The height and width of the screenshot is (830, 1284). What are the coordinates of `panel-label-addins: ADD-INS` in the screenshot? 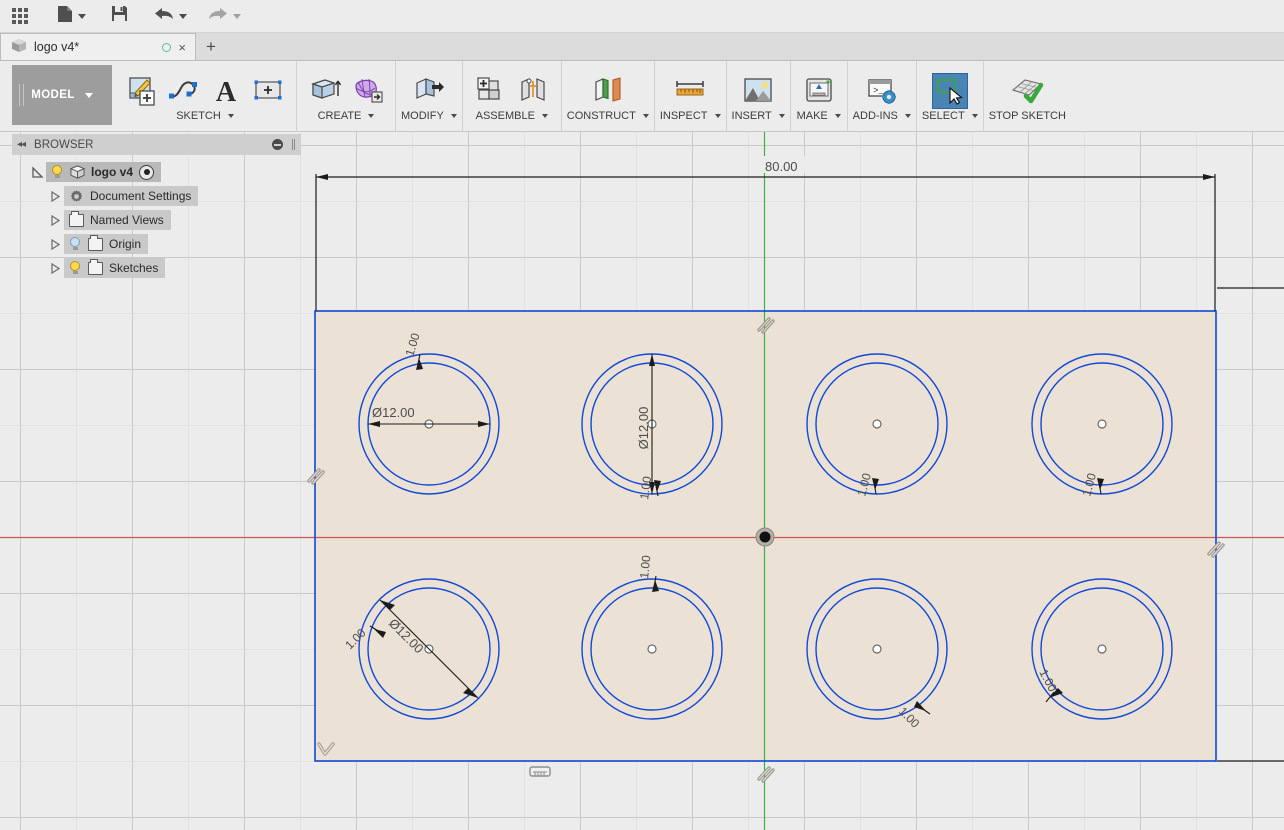 It's located at (882, 116).